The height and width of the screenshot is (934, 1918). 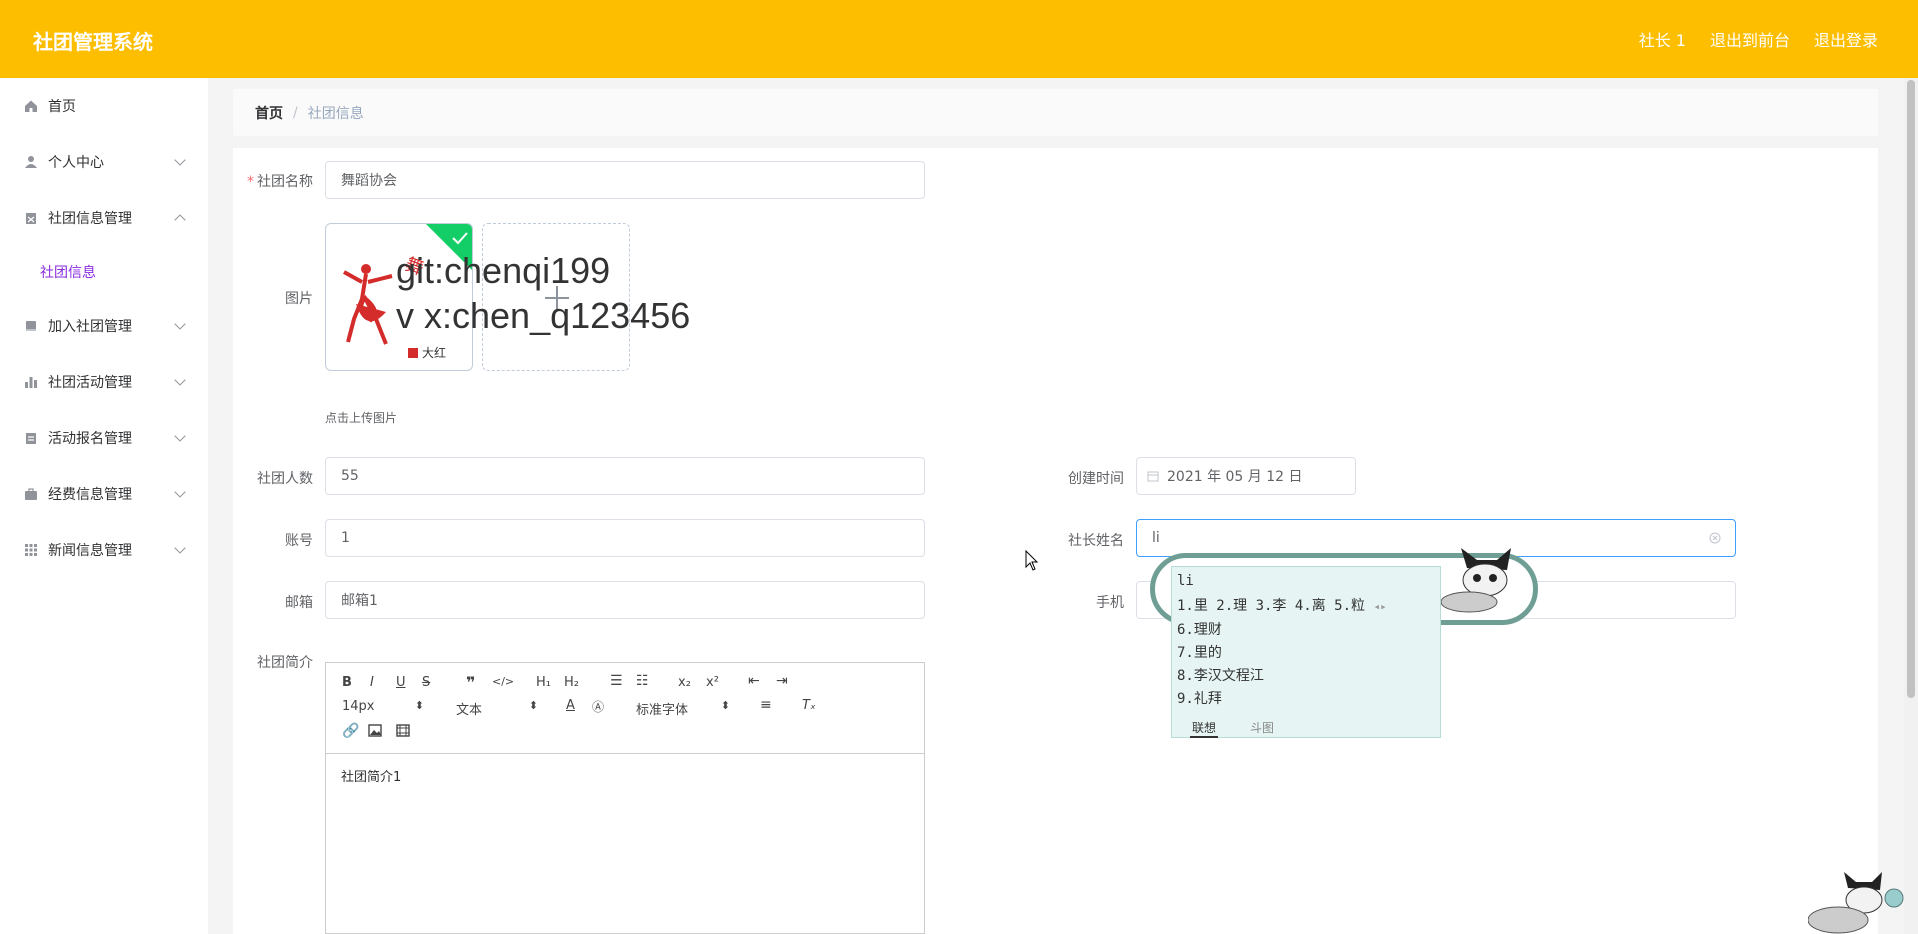 I want to click on italic-button: I, so click(x=372, y=682).